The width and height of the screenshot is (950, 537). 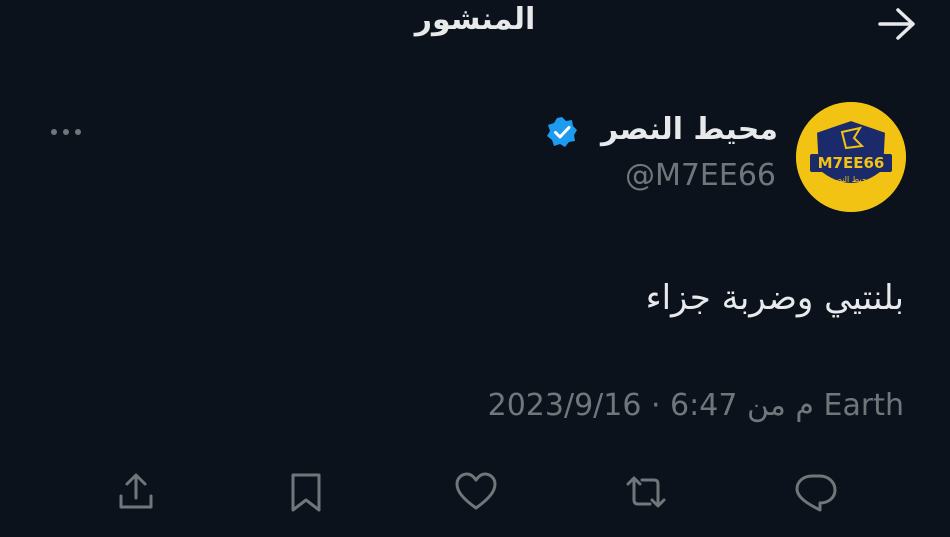 I want to click on page-title: المنشور, so click(x=475, y=19).